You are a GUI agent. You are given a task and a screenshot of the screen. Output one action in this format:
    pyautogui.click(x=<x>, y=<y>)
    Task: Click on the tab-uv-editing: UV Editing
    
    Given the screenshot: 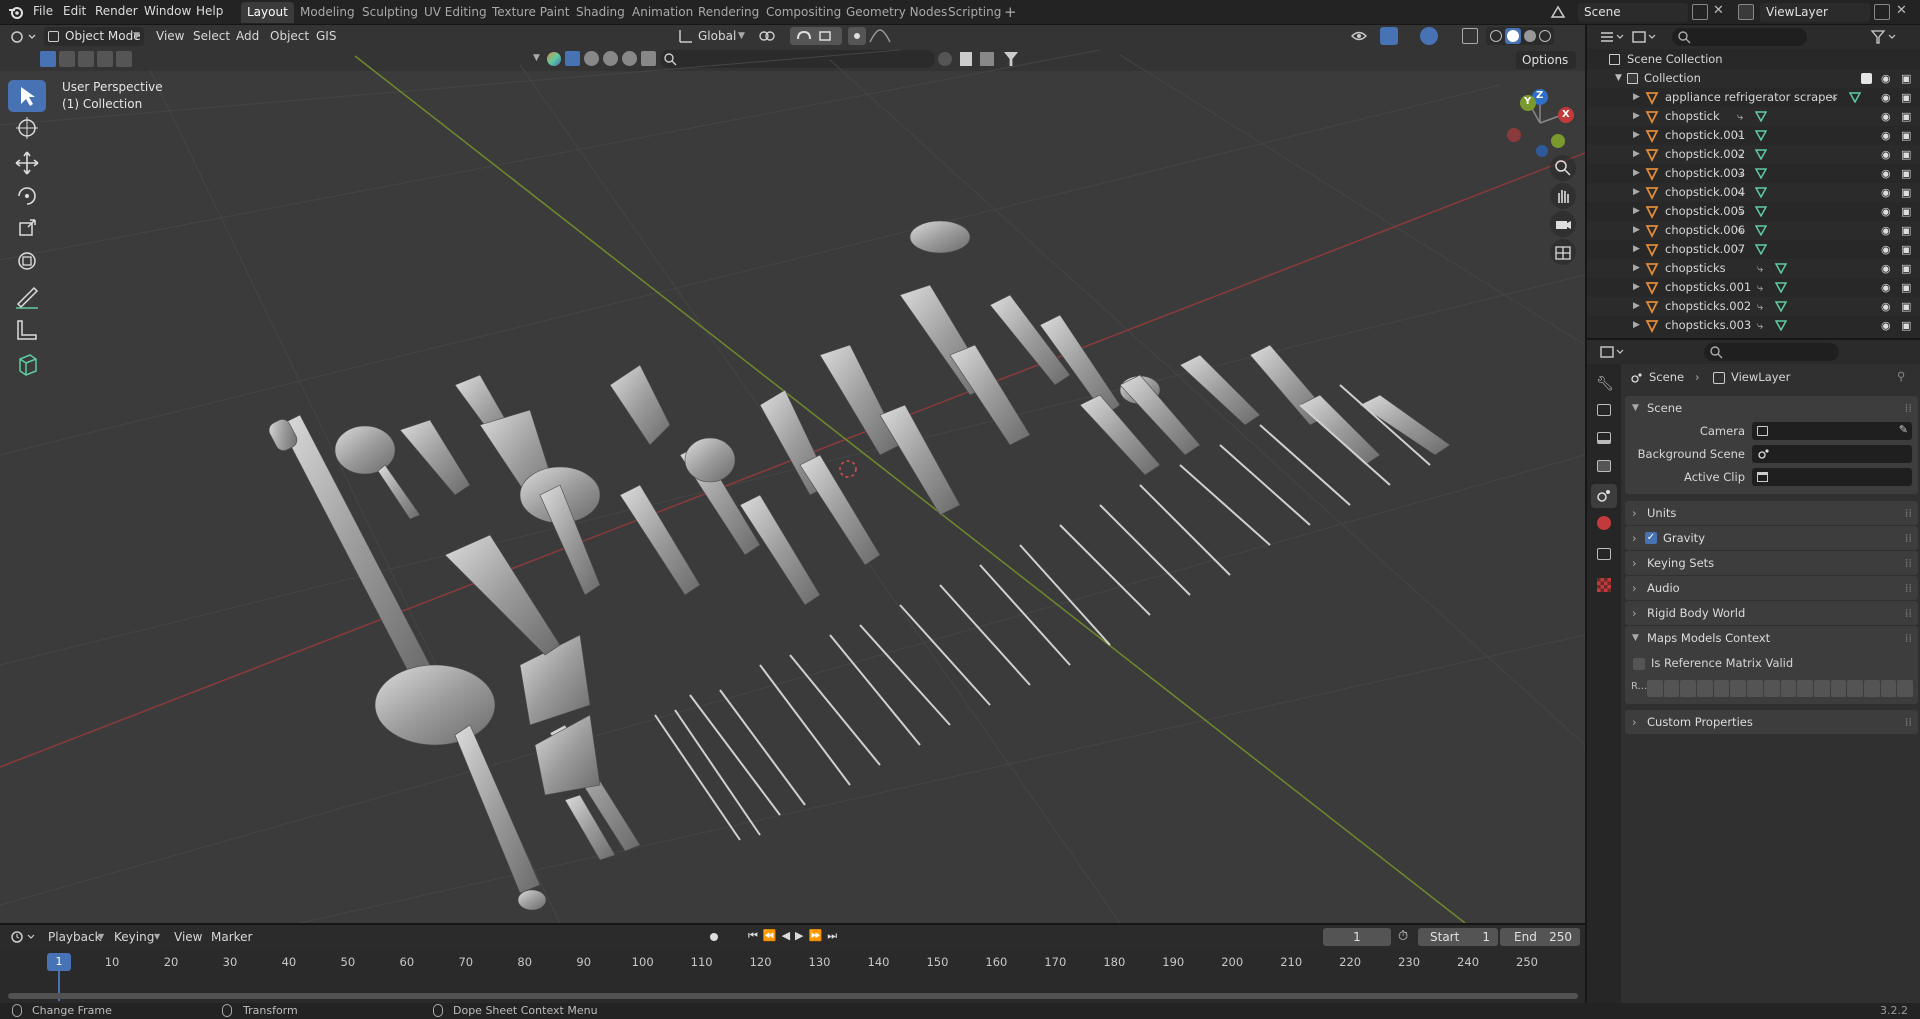 What is the action you would take?
    pyautogui.click(x=455, y=12)
    